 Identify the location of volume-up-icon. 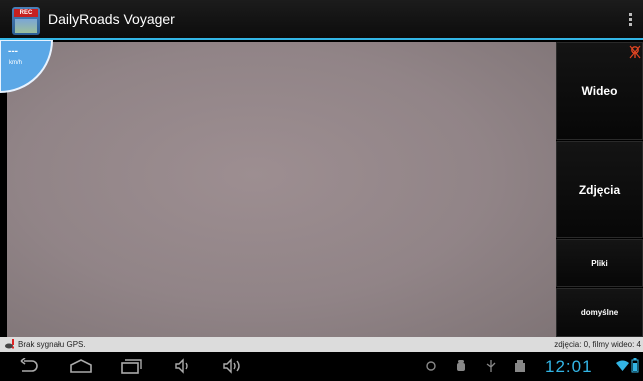
(233, 366).